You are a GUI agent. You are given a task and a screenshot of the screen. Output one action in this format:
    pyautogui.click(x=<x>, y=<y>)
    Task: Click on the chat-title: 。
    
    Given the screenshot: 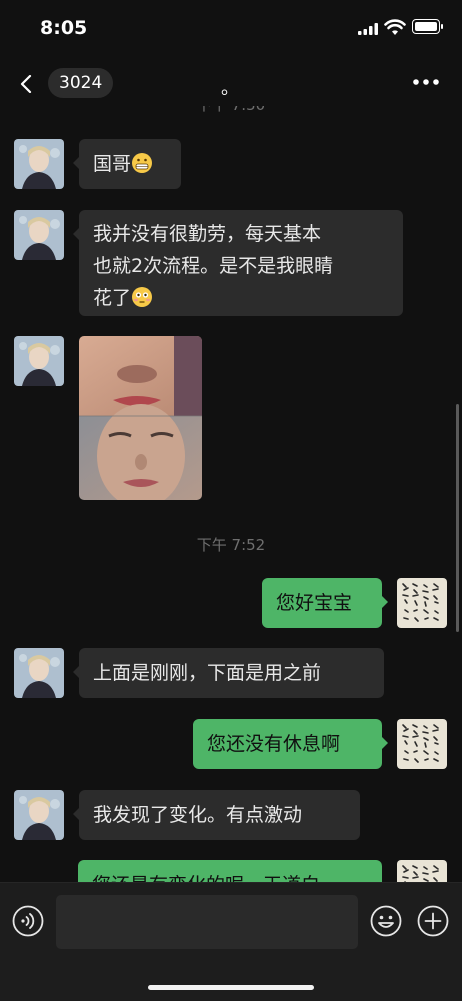 What is the action you would take?
    pyautogui.click(x=230, y=88)
    